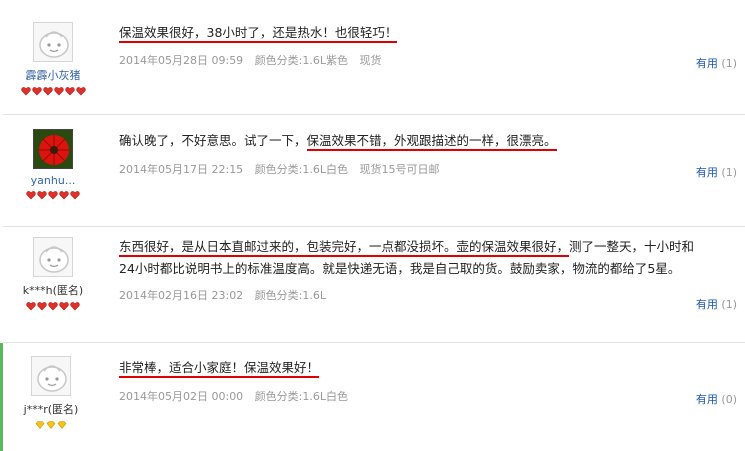 Image resolution: width=745 pixels, height=451 pixels. What do you see at coordinates (428, 396) in the screenshot?
I see `review-meta: 2014年05月02日 00:00 颜色分类:1.6L白色` at bounding box center [428, 396].